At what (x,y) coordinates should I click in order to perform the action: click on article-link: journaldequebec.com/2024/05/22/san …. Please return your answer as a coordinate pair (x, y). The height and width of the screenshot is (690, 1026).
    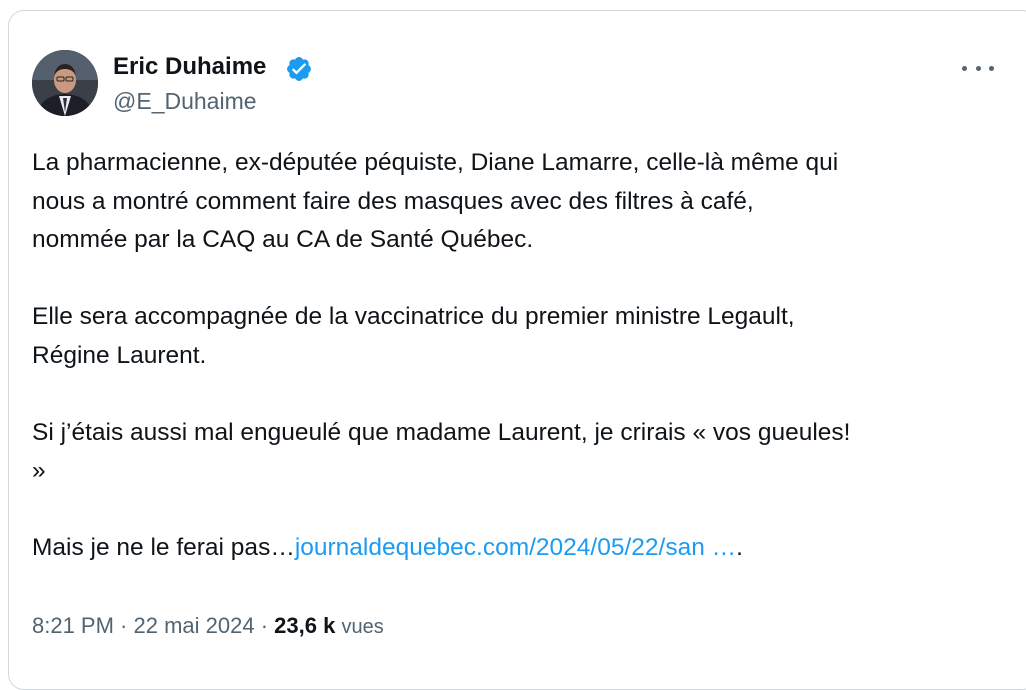
    Looking at the image, I should click on (515, 547).